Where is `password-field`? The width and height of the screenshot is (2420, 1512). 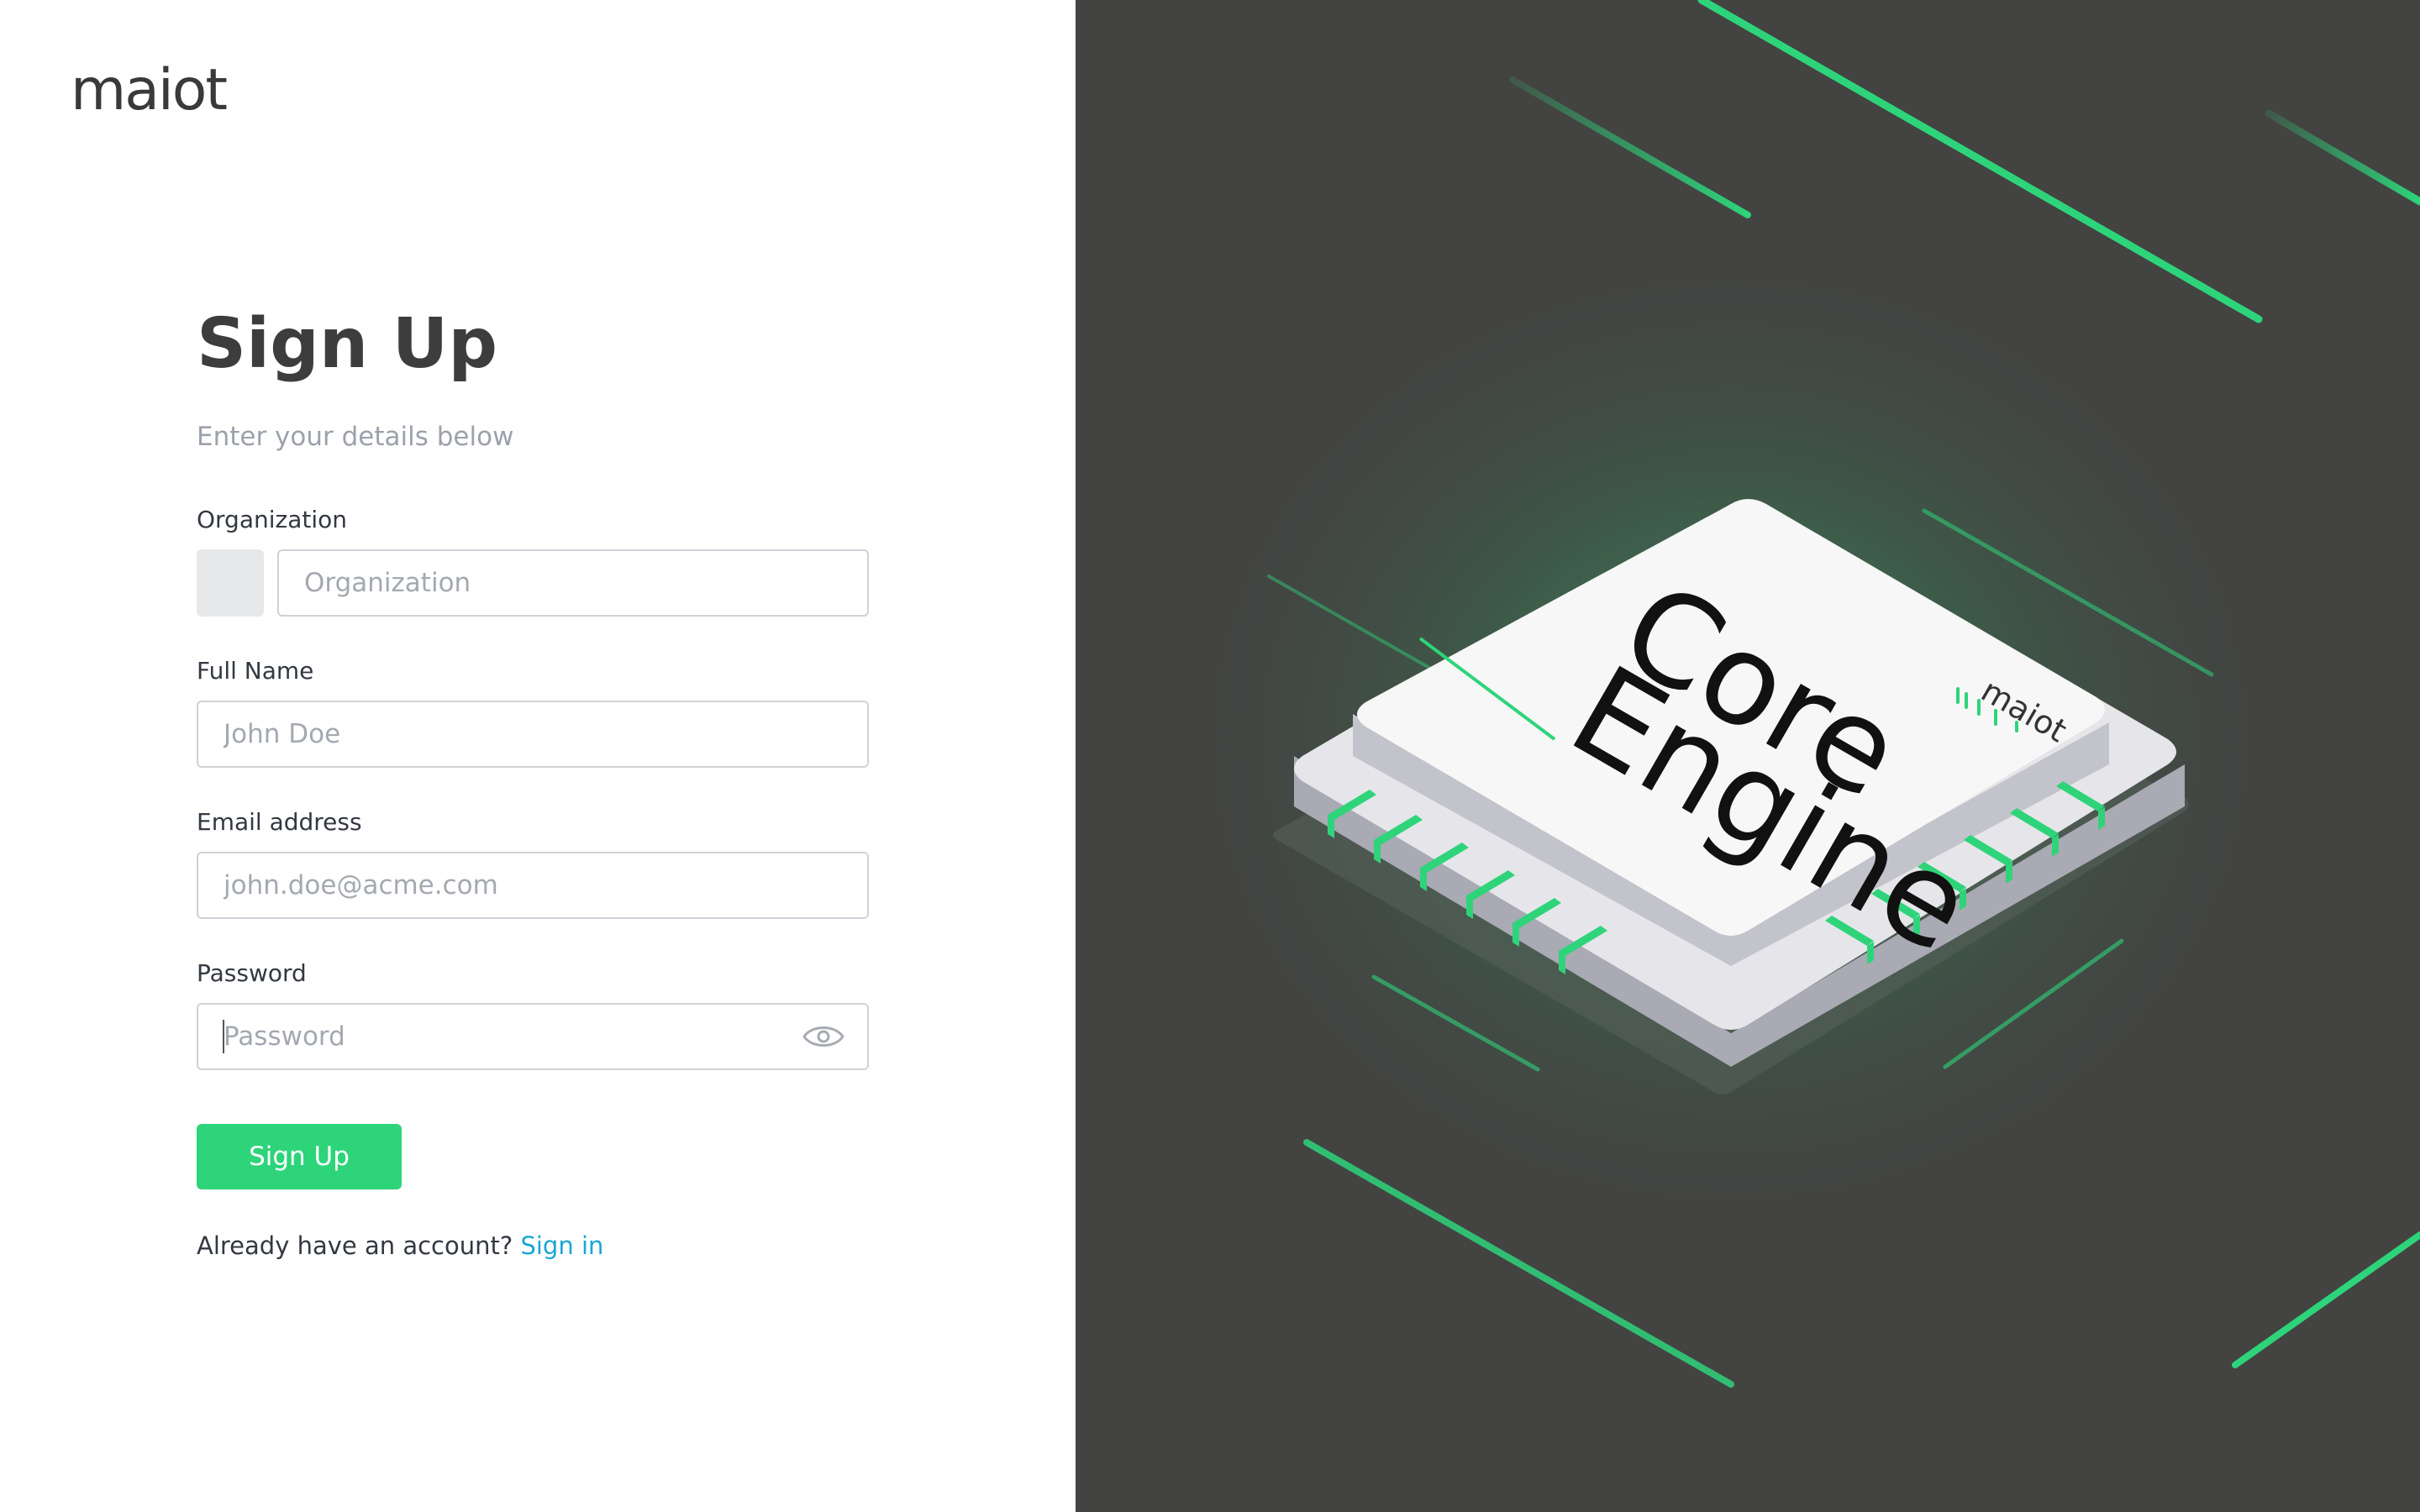 password-field is located at coordinates (533, 1036).